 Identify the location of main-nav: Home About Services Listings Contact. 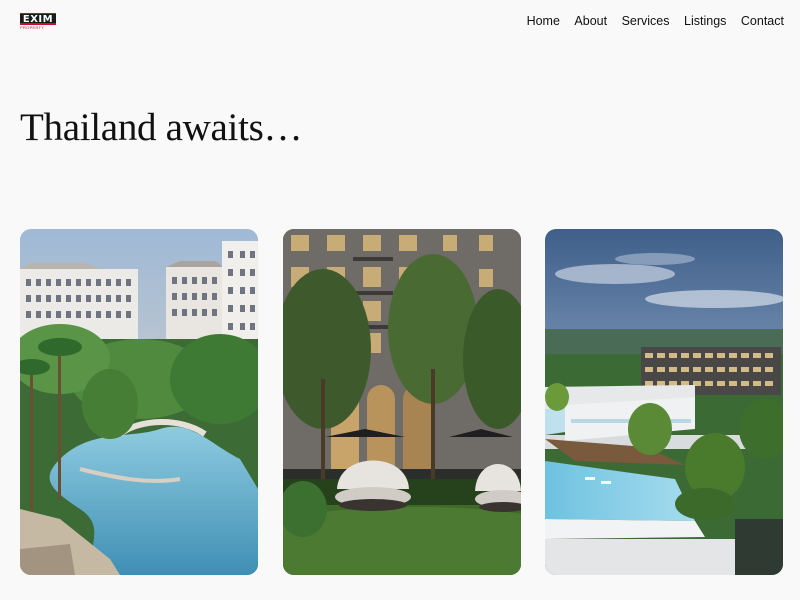
(648, 21).